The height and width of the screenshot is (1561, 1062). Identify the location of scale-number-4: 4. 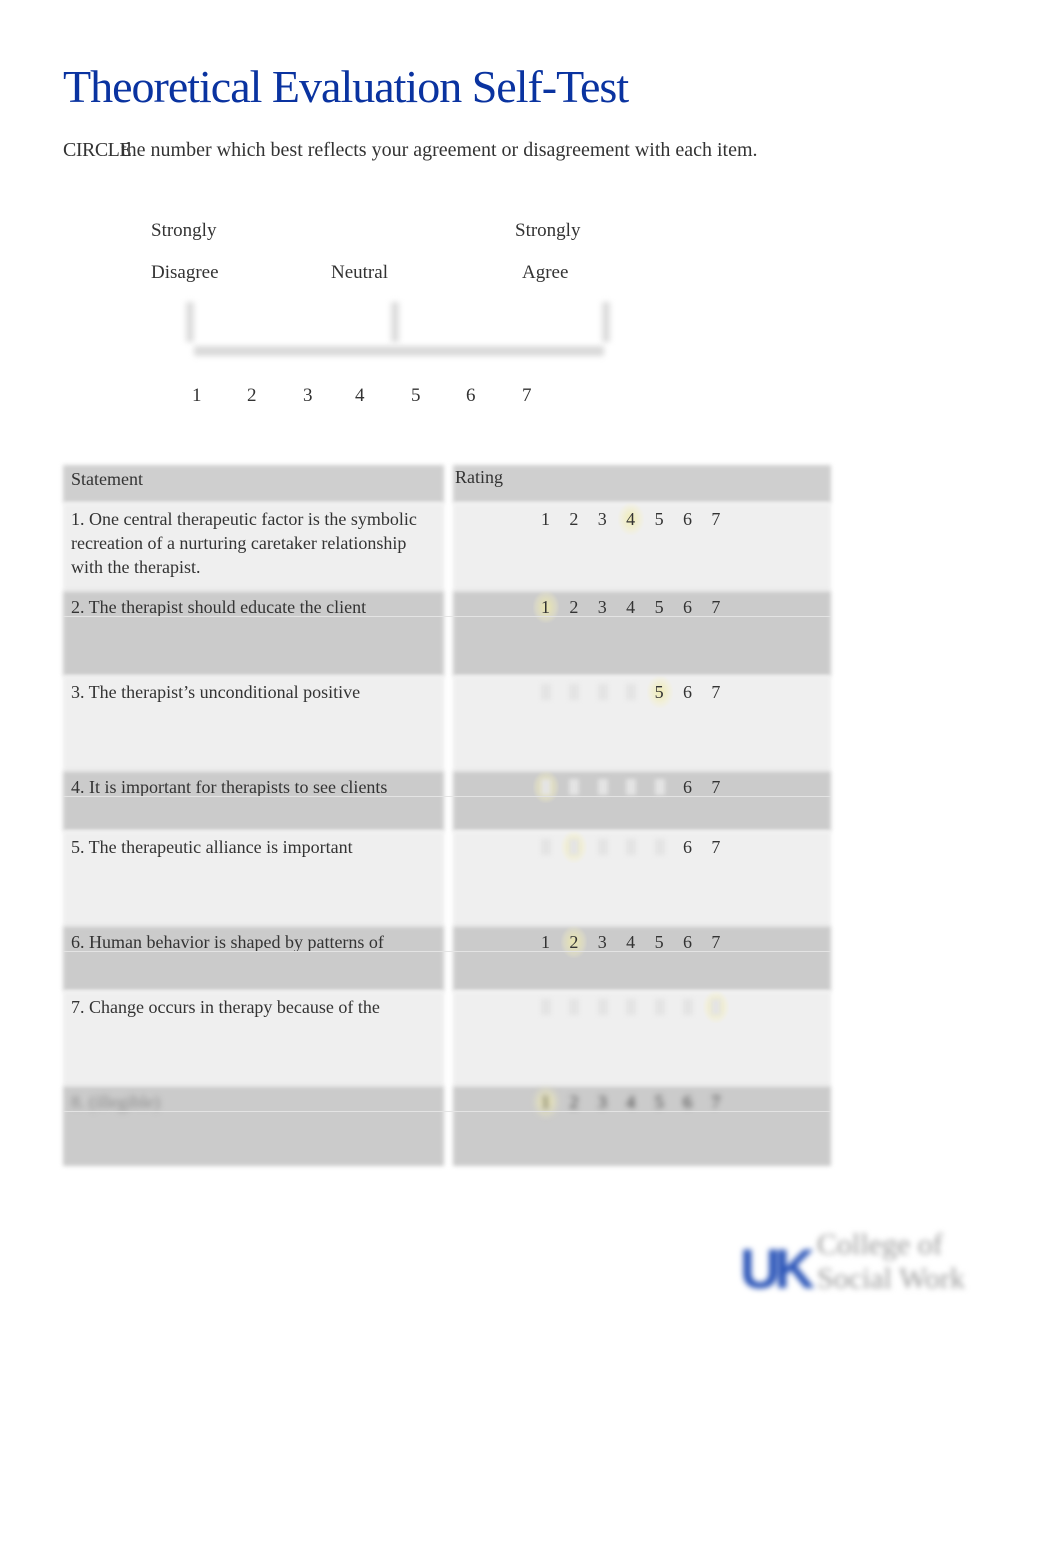
(360, 395).